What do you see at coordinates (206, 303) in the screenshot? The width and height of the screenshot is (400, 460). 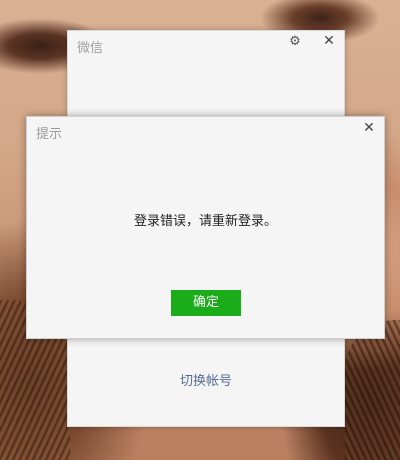 I see `ok-button: 确定` at bounding box center [206, 303].